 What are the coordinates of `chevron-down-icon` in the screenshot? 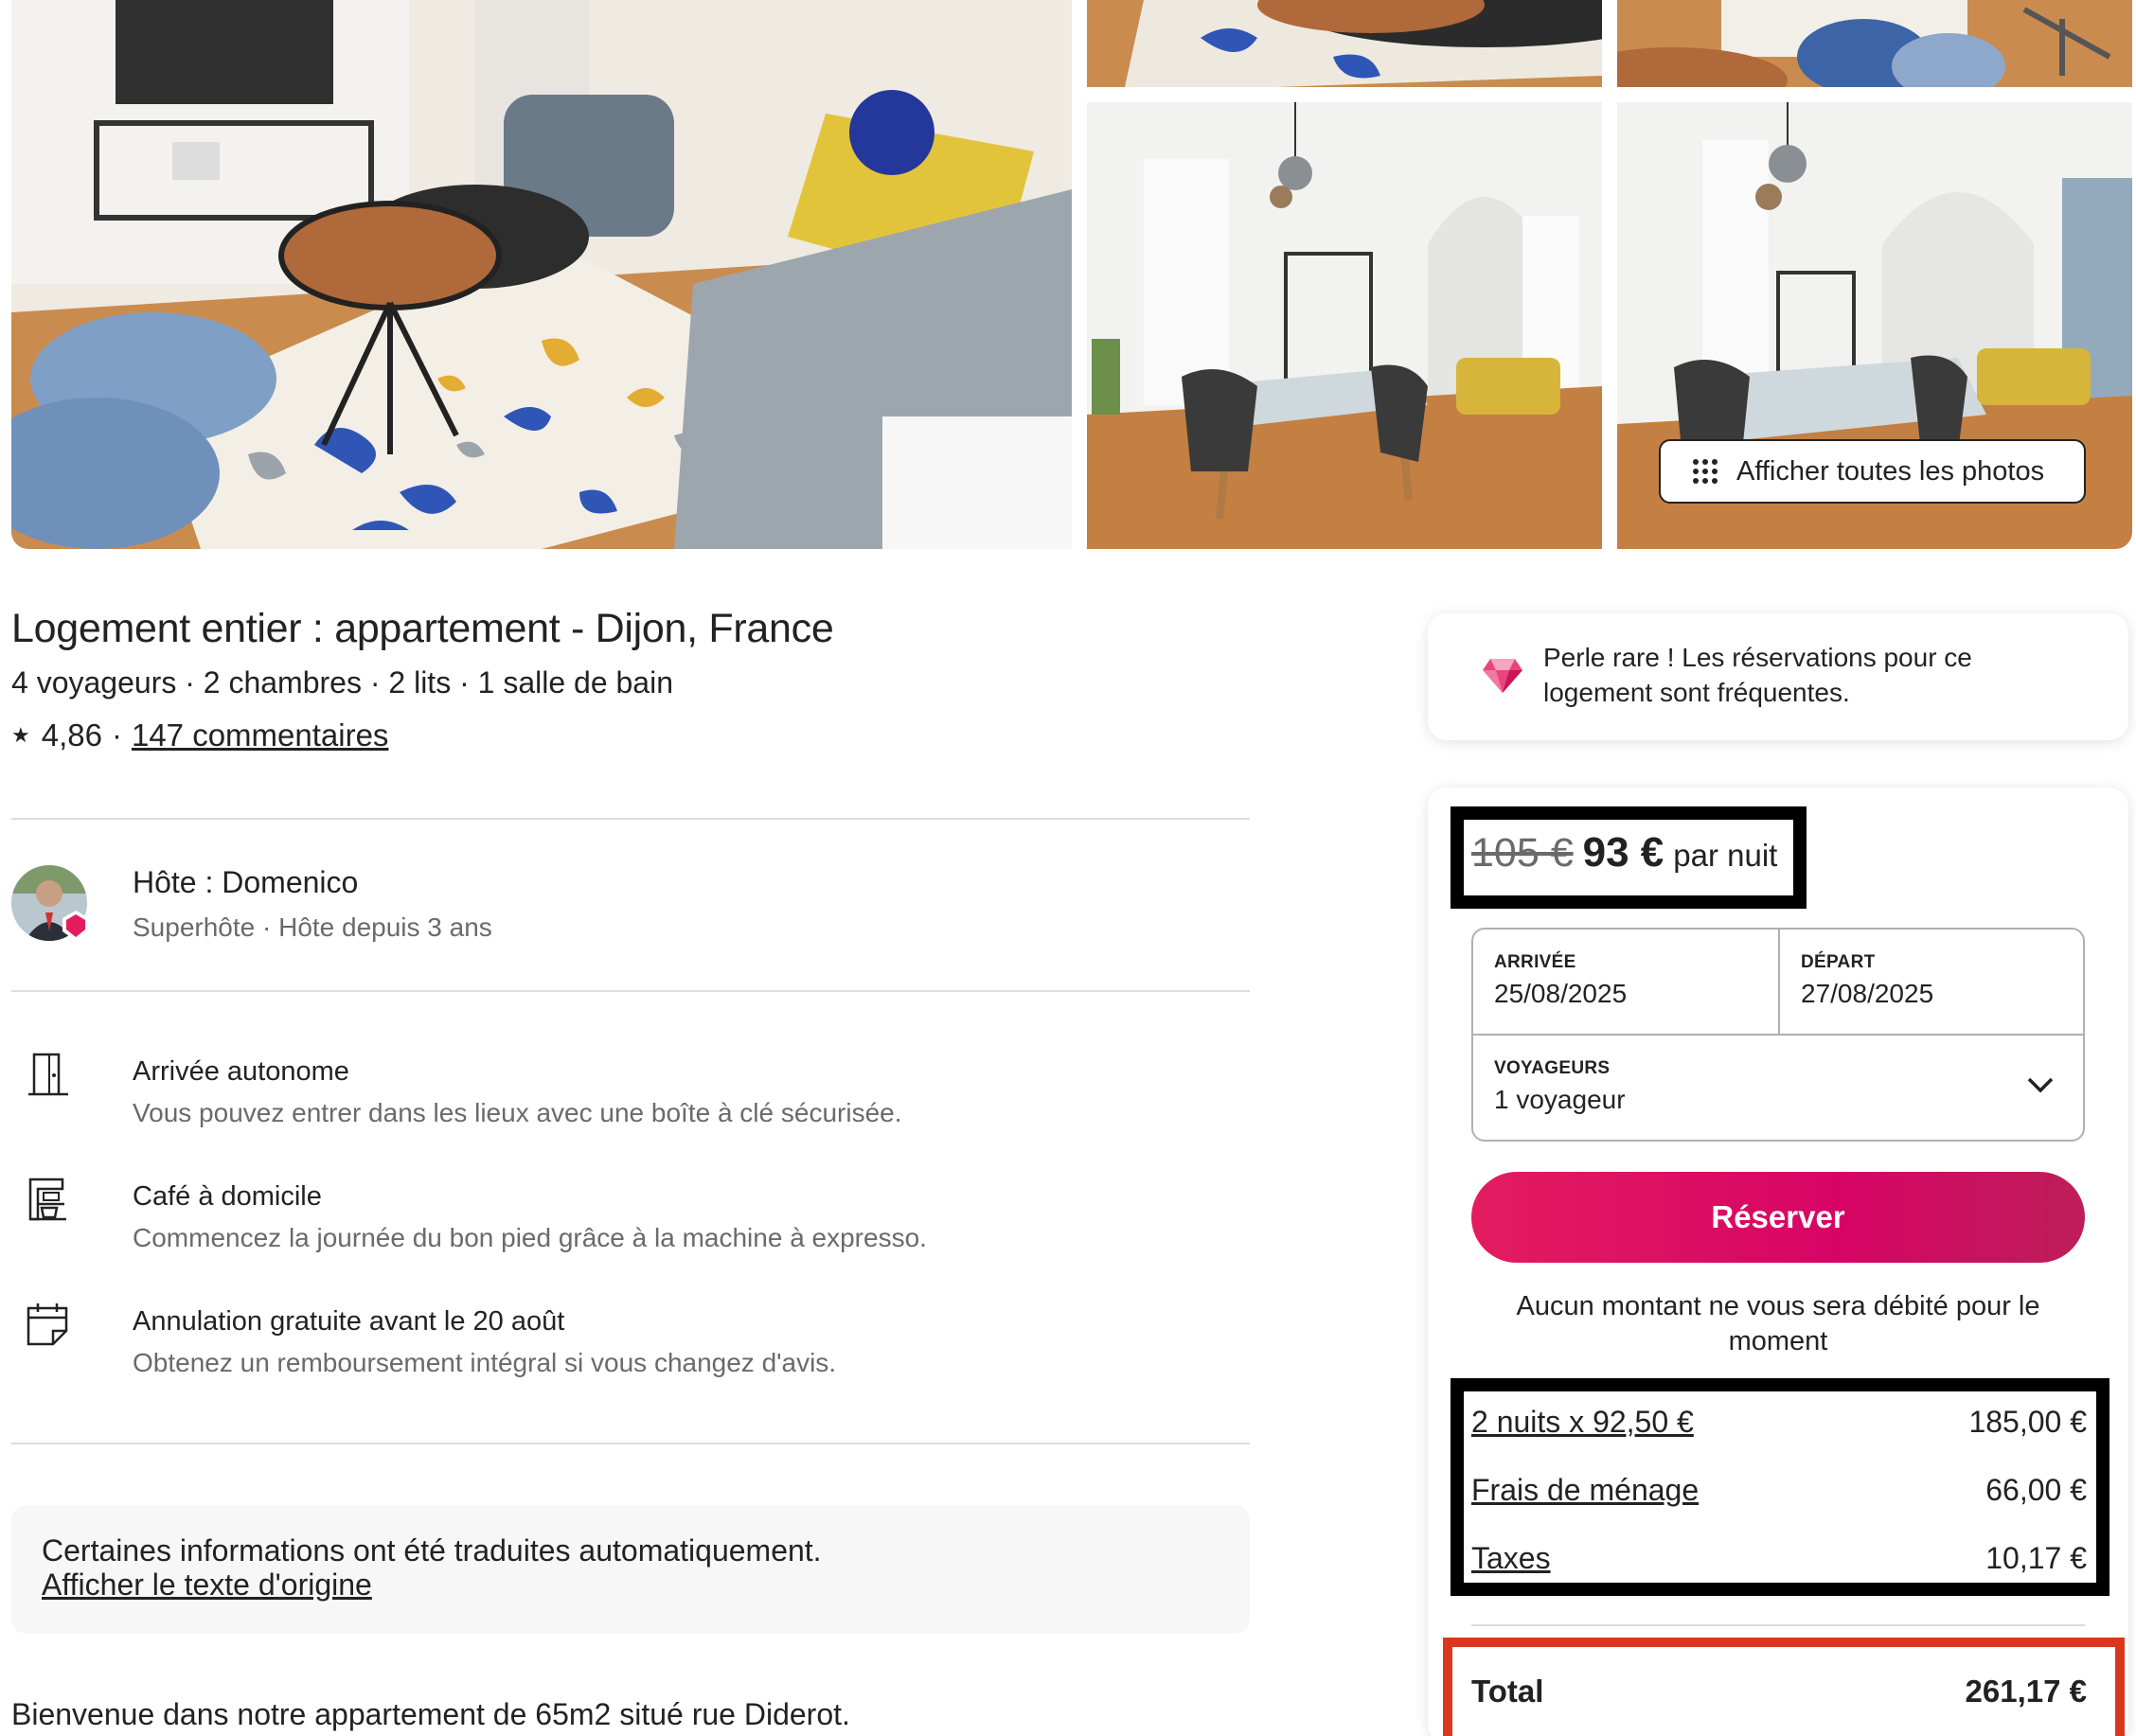 It's located at (2040, 1085).